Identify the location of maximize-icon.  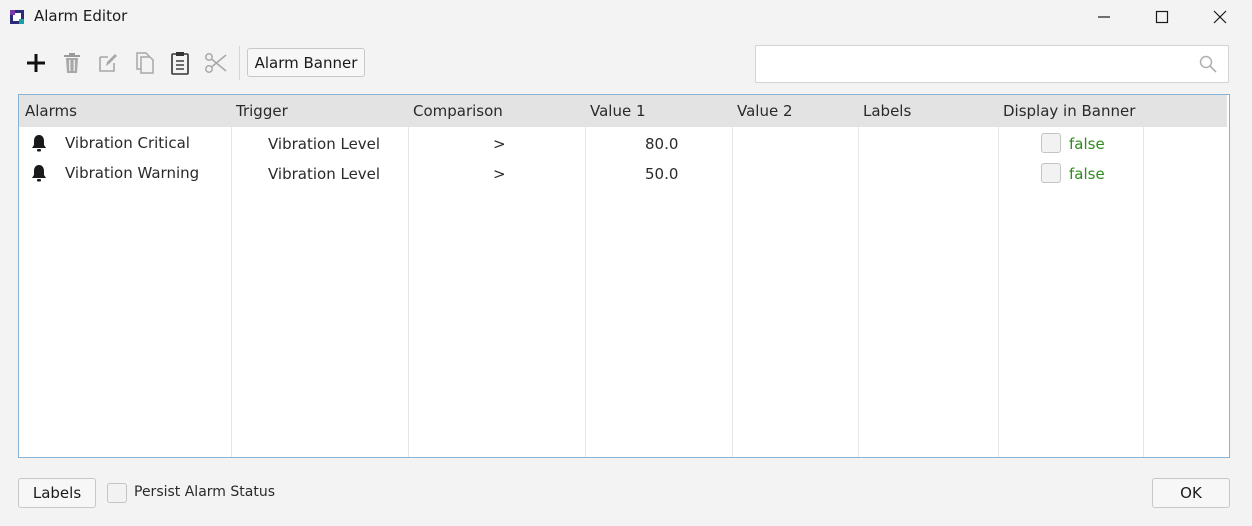
(1162, 17).